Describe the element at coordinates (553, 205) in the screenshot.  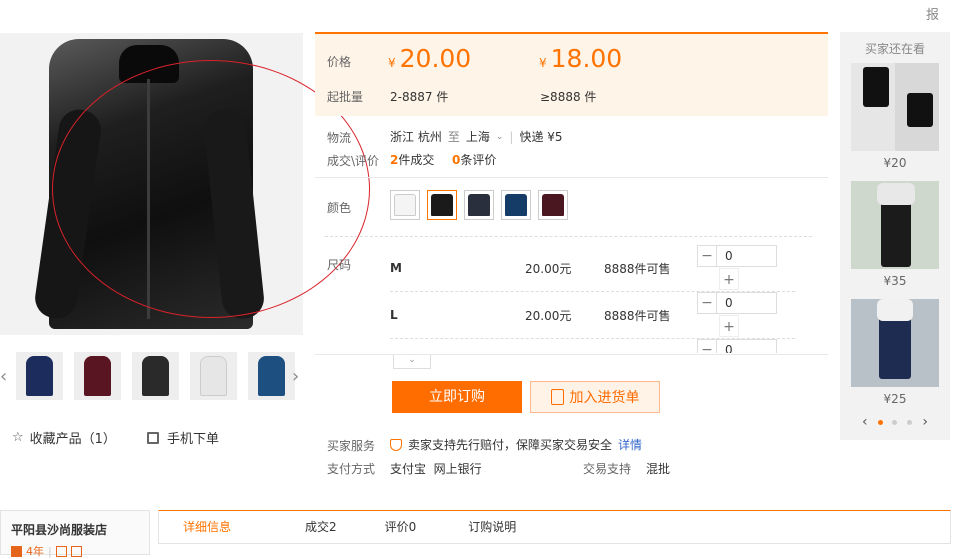
I see `color-swatch-wine` at that location.